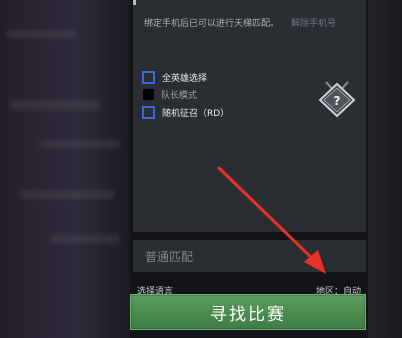  Describe the element at coordinates (385, 169) in the screenshot. I see `background-right` at that location.